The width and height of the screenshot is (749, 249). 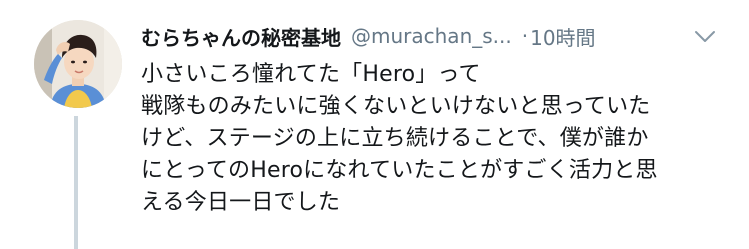 What do you see at coordinates (241, 36) in the screenshot?
I see `display-name: むらちゃんの秘密基地` at bounding box center [241, 36].